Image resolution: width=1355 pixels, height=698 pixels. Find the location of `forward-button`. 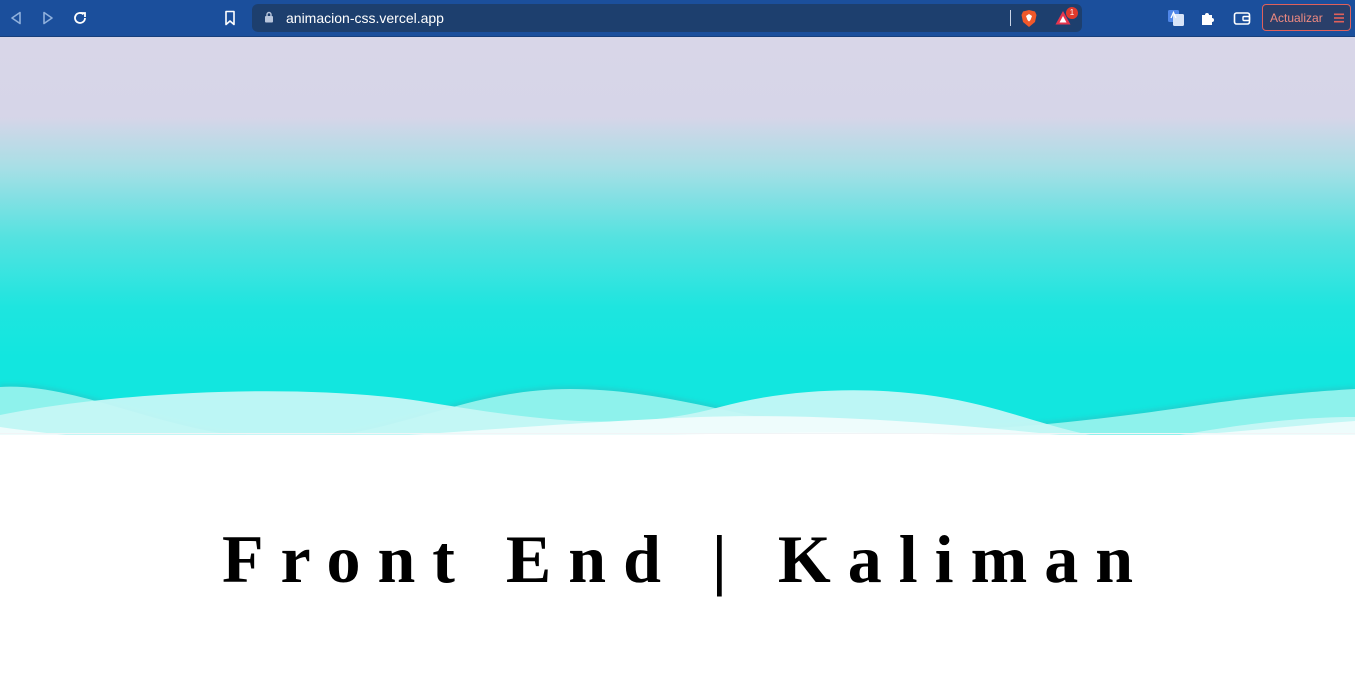

forward-button is located at coordinates (48, 18).